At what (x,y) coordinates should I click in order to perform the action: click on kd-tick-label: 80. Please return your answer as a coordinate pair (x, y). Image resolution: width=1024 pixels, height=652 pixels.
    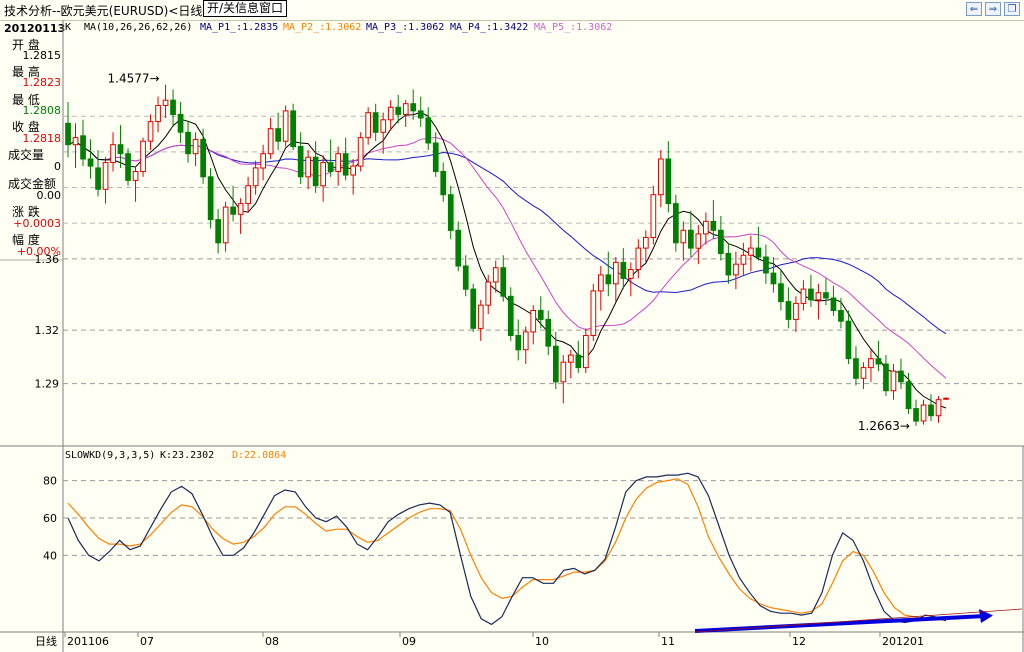
    Looking at the image, I should click on (50, 481).